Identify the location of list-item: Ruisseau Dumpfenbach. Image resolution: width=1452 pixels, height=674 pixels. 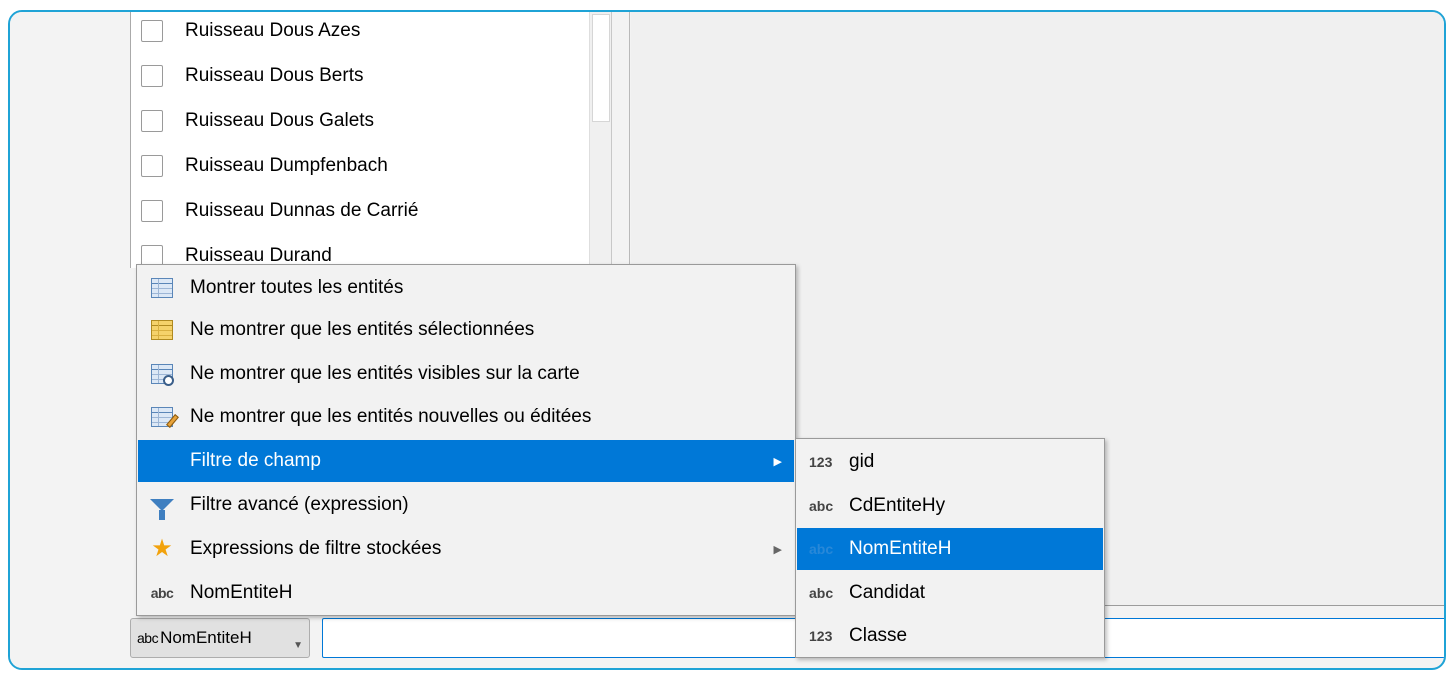
(361, 166).